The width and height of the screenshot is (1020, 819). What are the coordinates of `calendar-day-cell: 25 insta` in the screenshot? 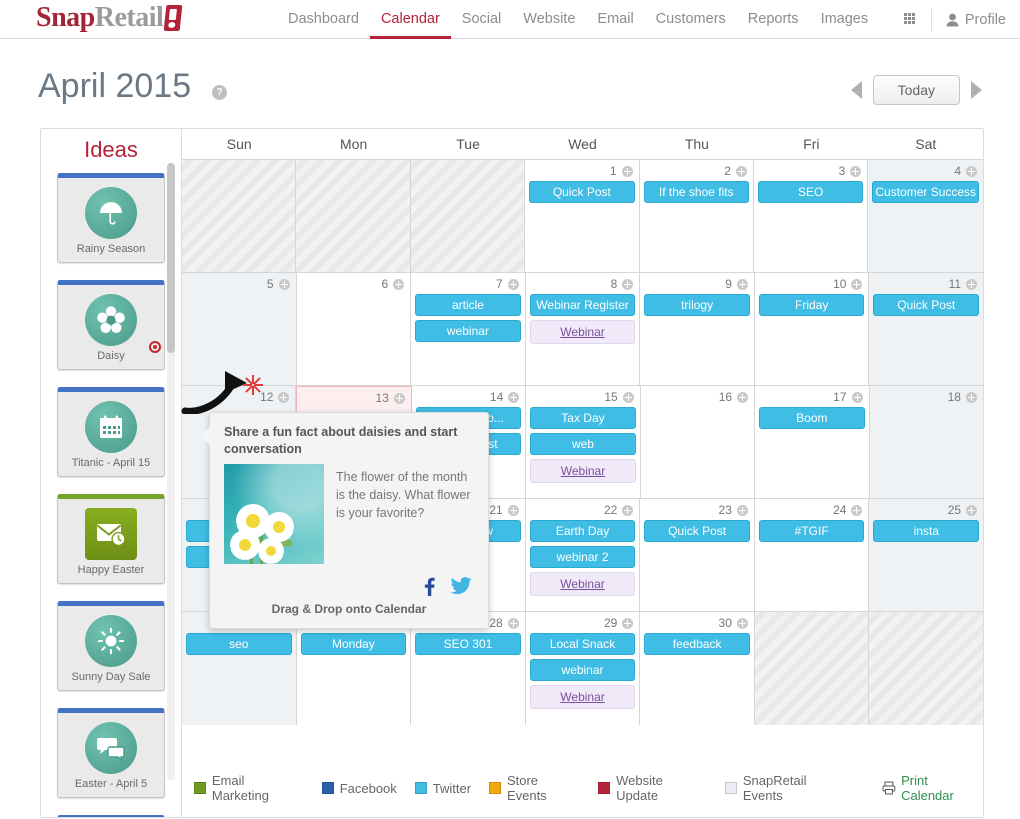 It's located at (926, 555).